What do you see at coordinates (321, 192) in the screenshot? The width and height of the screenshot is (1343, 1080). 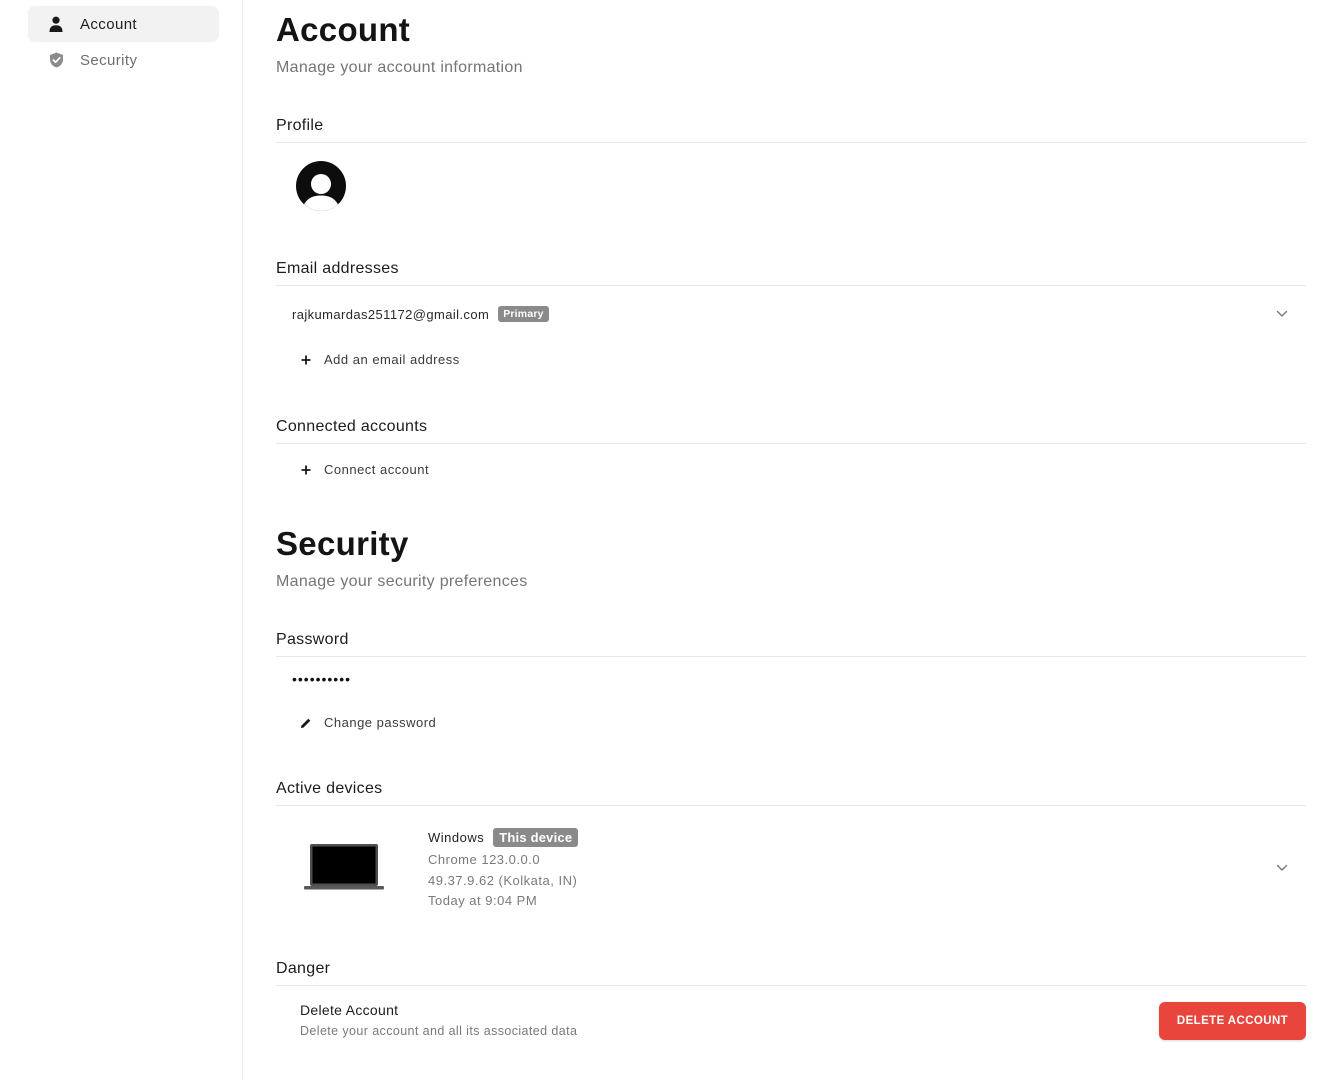 I see `user-avatar-icon` at bounding box center [321, 192].